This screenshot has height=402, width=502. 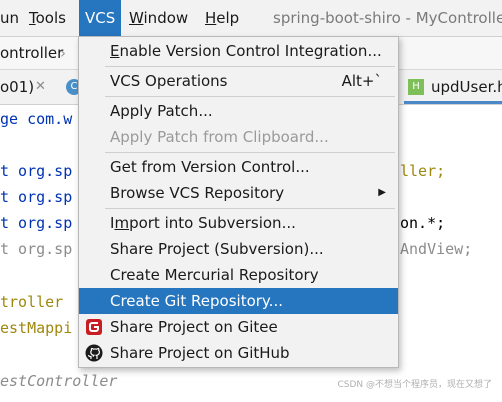 I want to click on code-line: ge com.w, so click(x=36, y=119).